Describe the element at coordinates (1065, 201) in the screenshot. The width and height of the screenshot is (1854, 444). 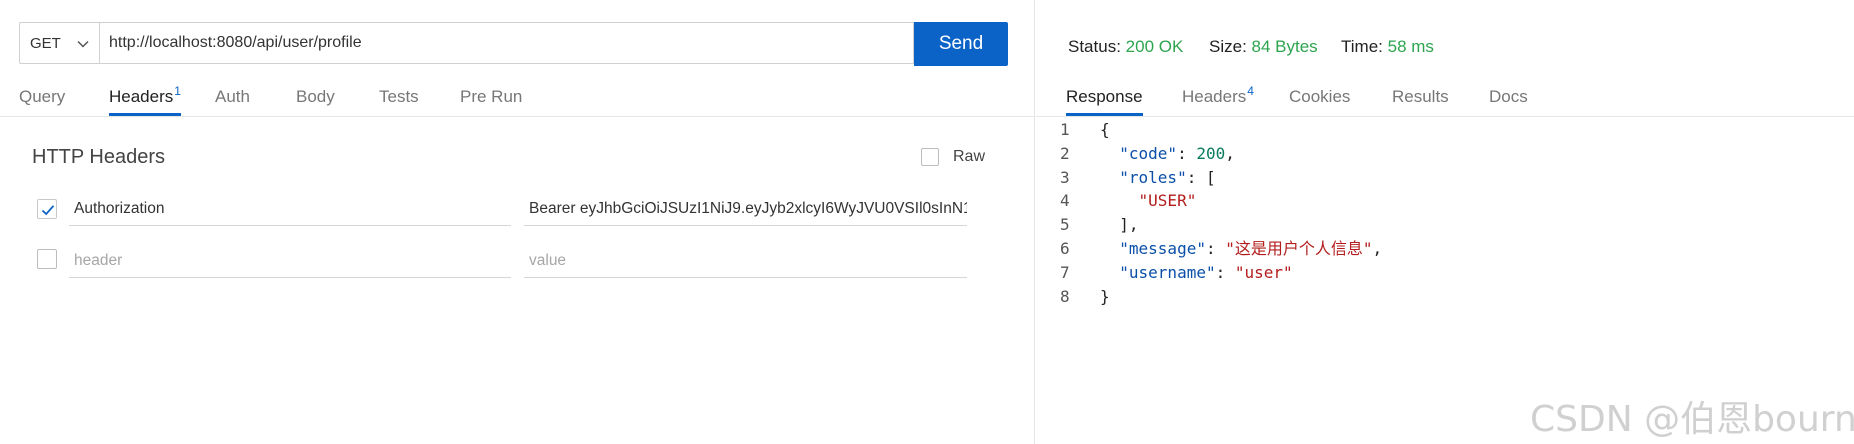
I see `line-number: 4` at that location.